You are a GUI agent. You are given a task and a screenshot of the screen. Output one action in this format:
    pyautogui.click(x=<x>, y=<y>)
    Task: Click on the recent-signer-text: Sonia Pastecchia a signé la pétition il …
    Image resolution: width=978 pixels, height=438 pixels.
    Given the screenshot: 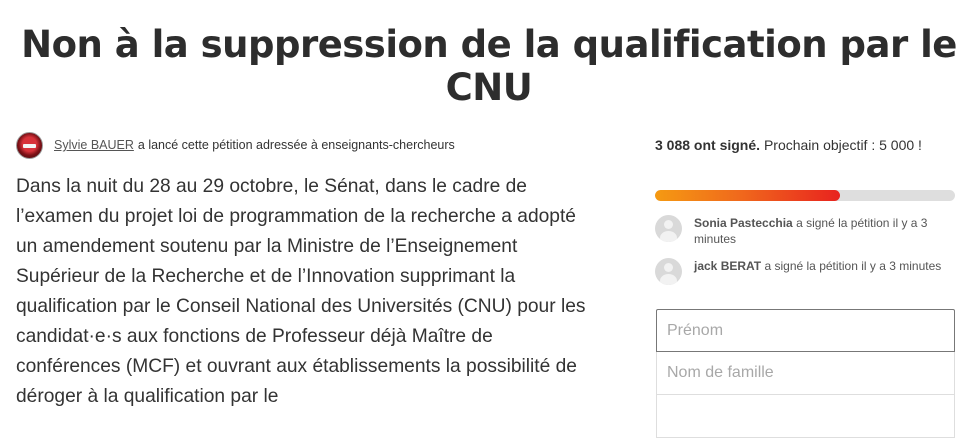 What is the action you would take?
    pyautogui.click(x=827, y=231)
    